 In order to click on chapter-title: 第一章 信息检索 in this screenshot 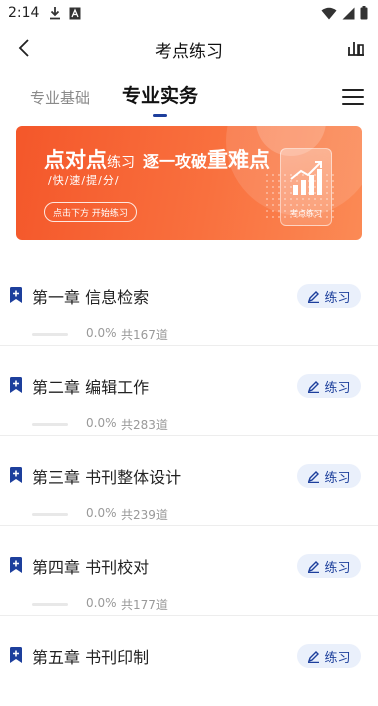, I will do `click(91, 297)`.